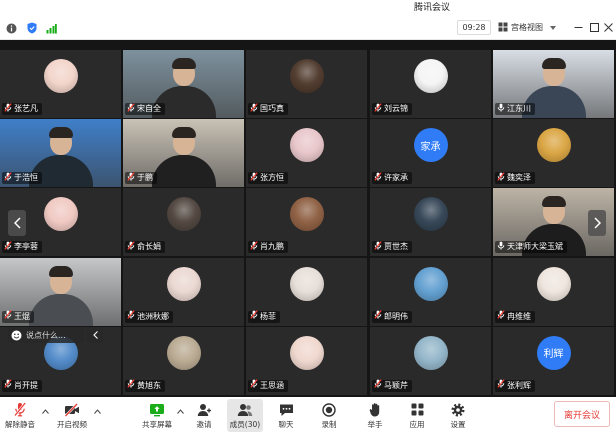 This screenshot has width=616, height=433. Describe the element at coordinates (308, 8) in the screenshot. I see `title-bar: 腾讯会议` at that location.